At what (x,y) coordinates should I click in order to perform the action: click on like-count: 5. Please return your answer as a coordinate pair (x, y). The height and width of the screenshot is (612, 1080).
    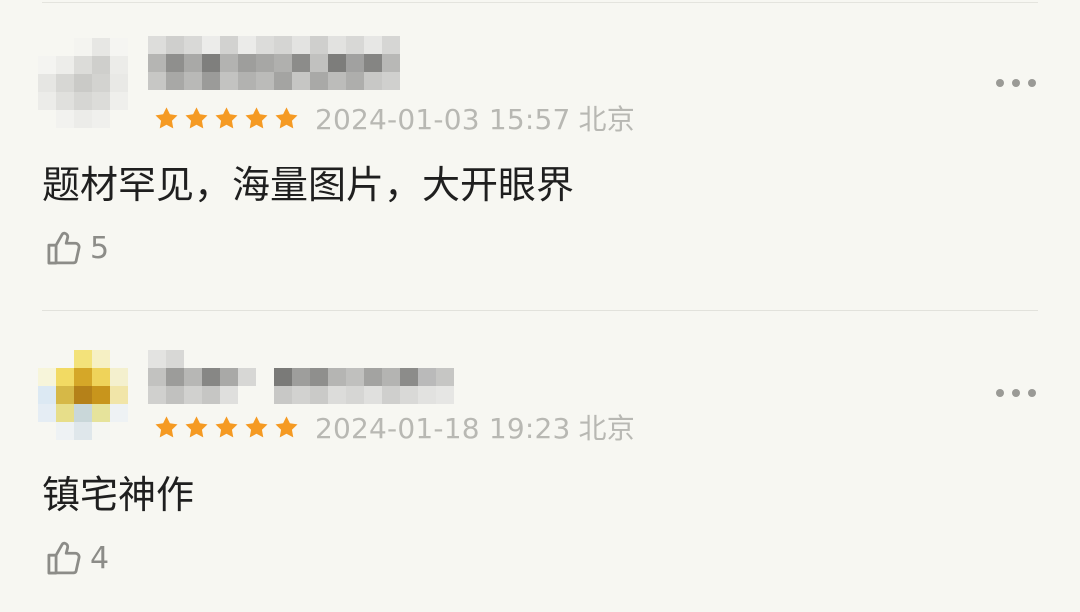
    Looking at the image, I should click on (100, 248).